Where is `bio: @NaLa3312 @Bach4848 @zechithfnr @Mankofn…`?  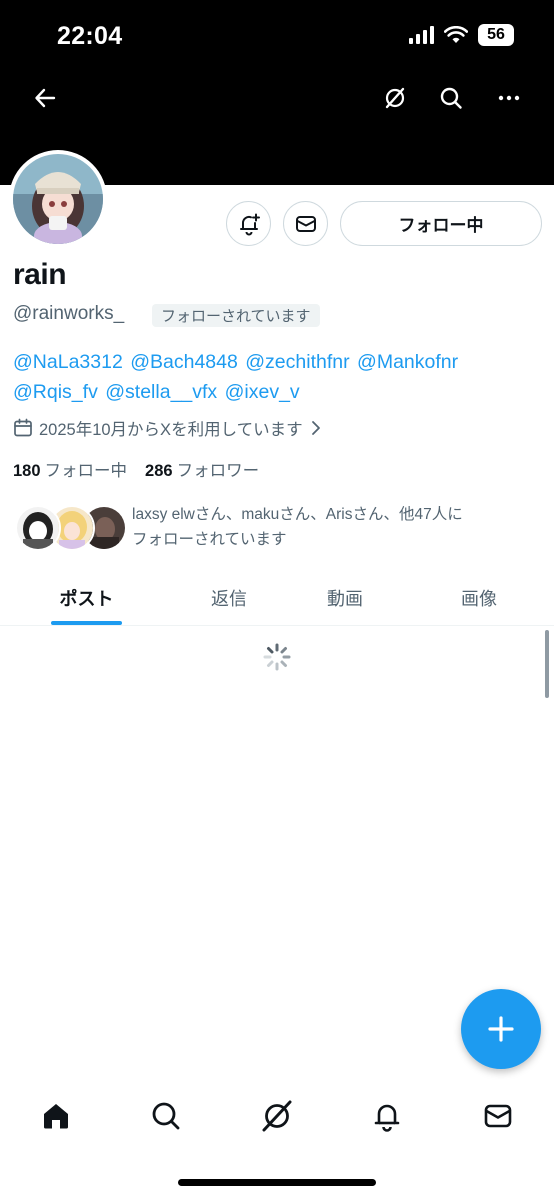 bio: @NaLa3312 @Bach4848 @zechithfnr @Mankofn… is located at coordinates (278, 377).